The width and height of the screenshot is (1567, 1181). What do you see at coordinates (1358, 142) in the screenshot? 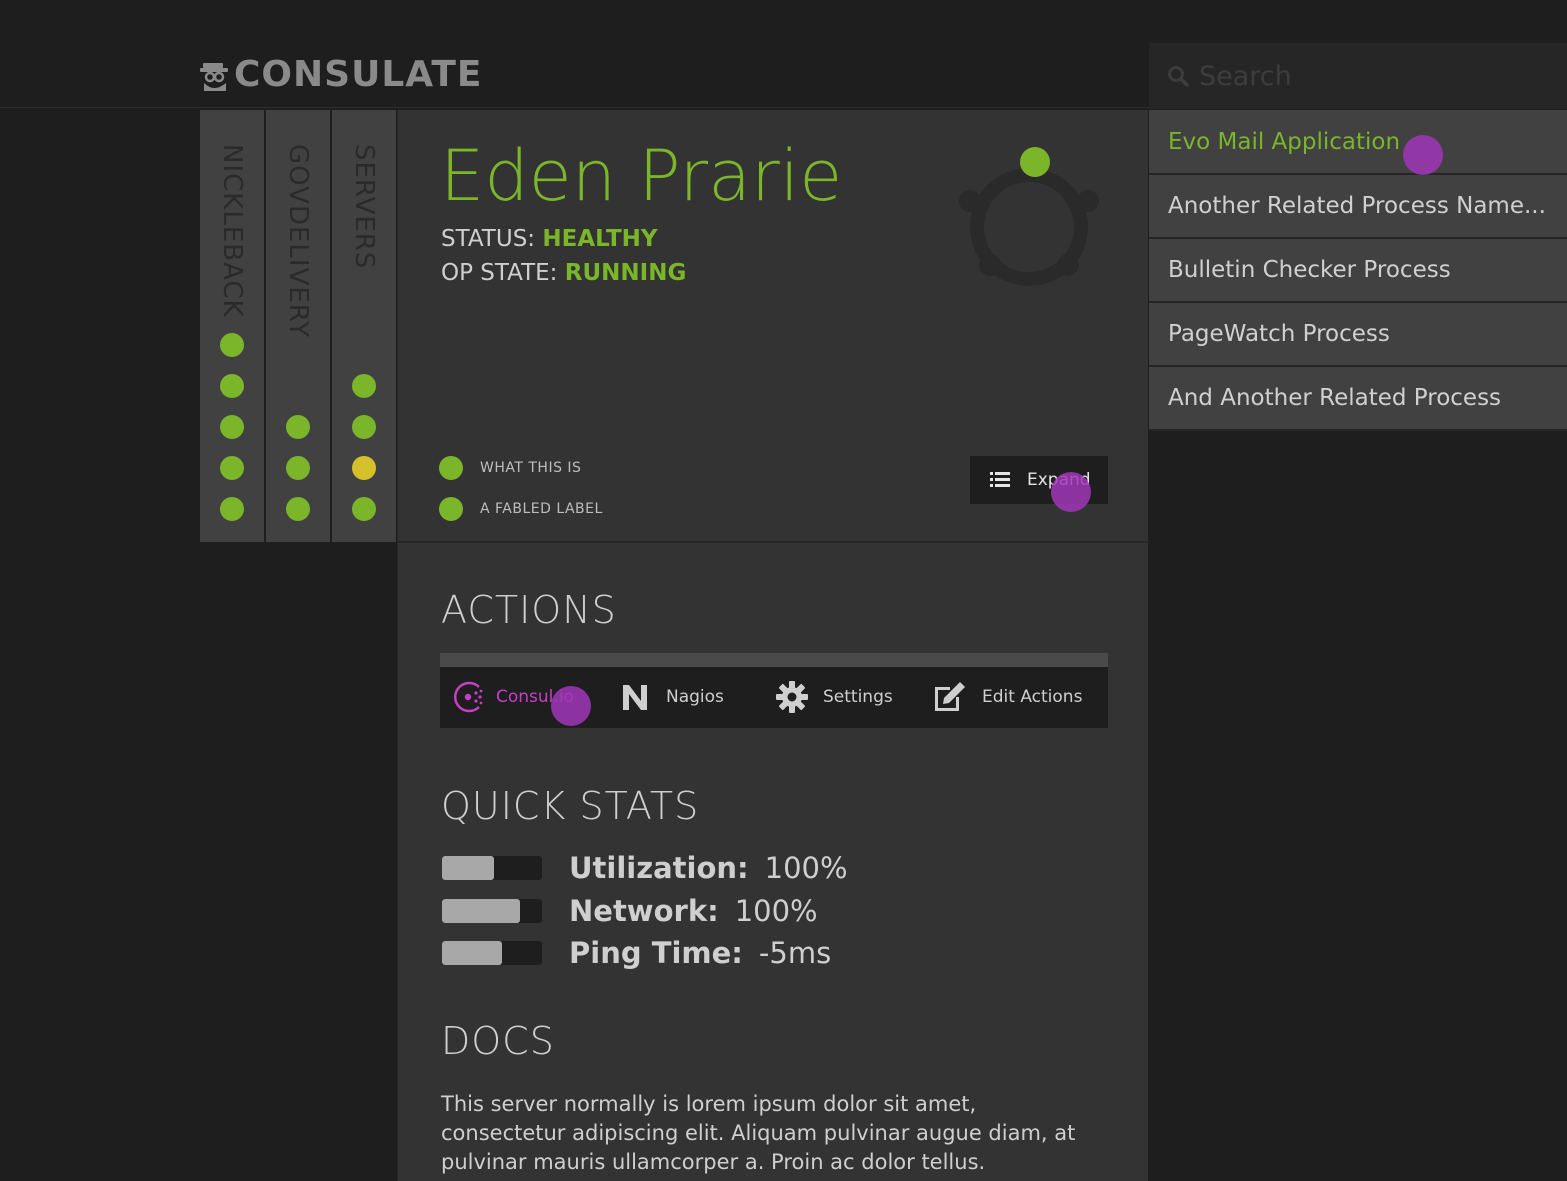
I see `process-item-evo-mail: Evo Mail Application` at bounding box center [1358, 142].